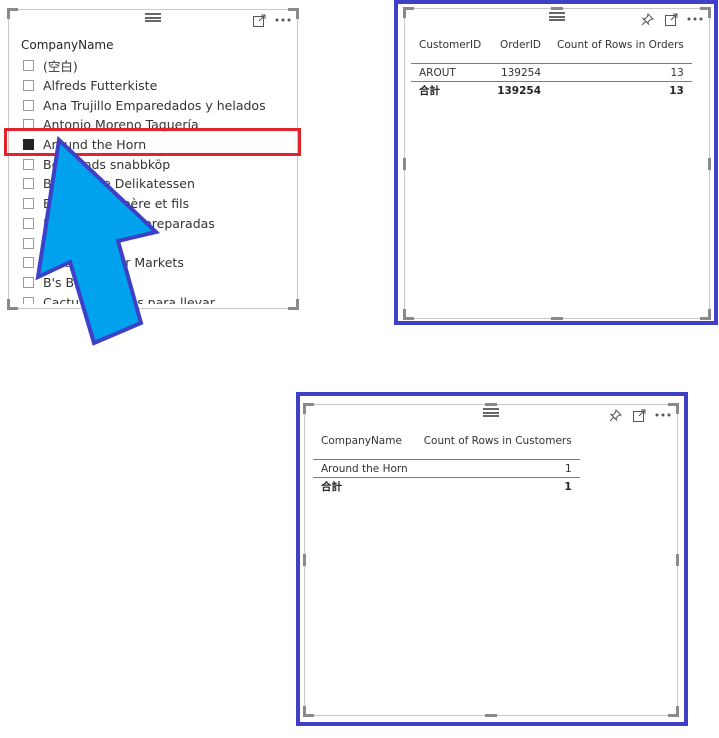 The height and width of the screenshot is (738, 719). Describe the element at coordinates (446, 487) in the screenshot. I see `table-total-row: 合計 1` at that location.